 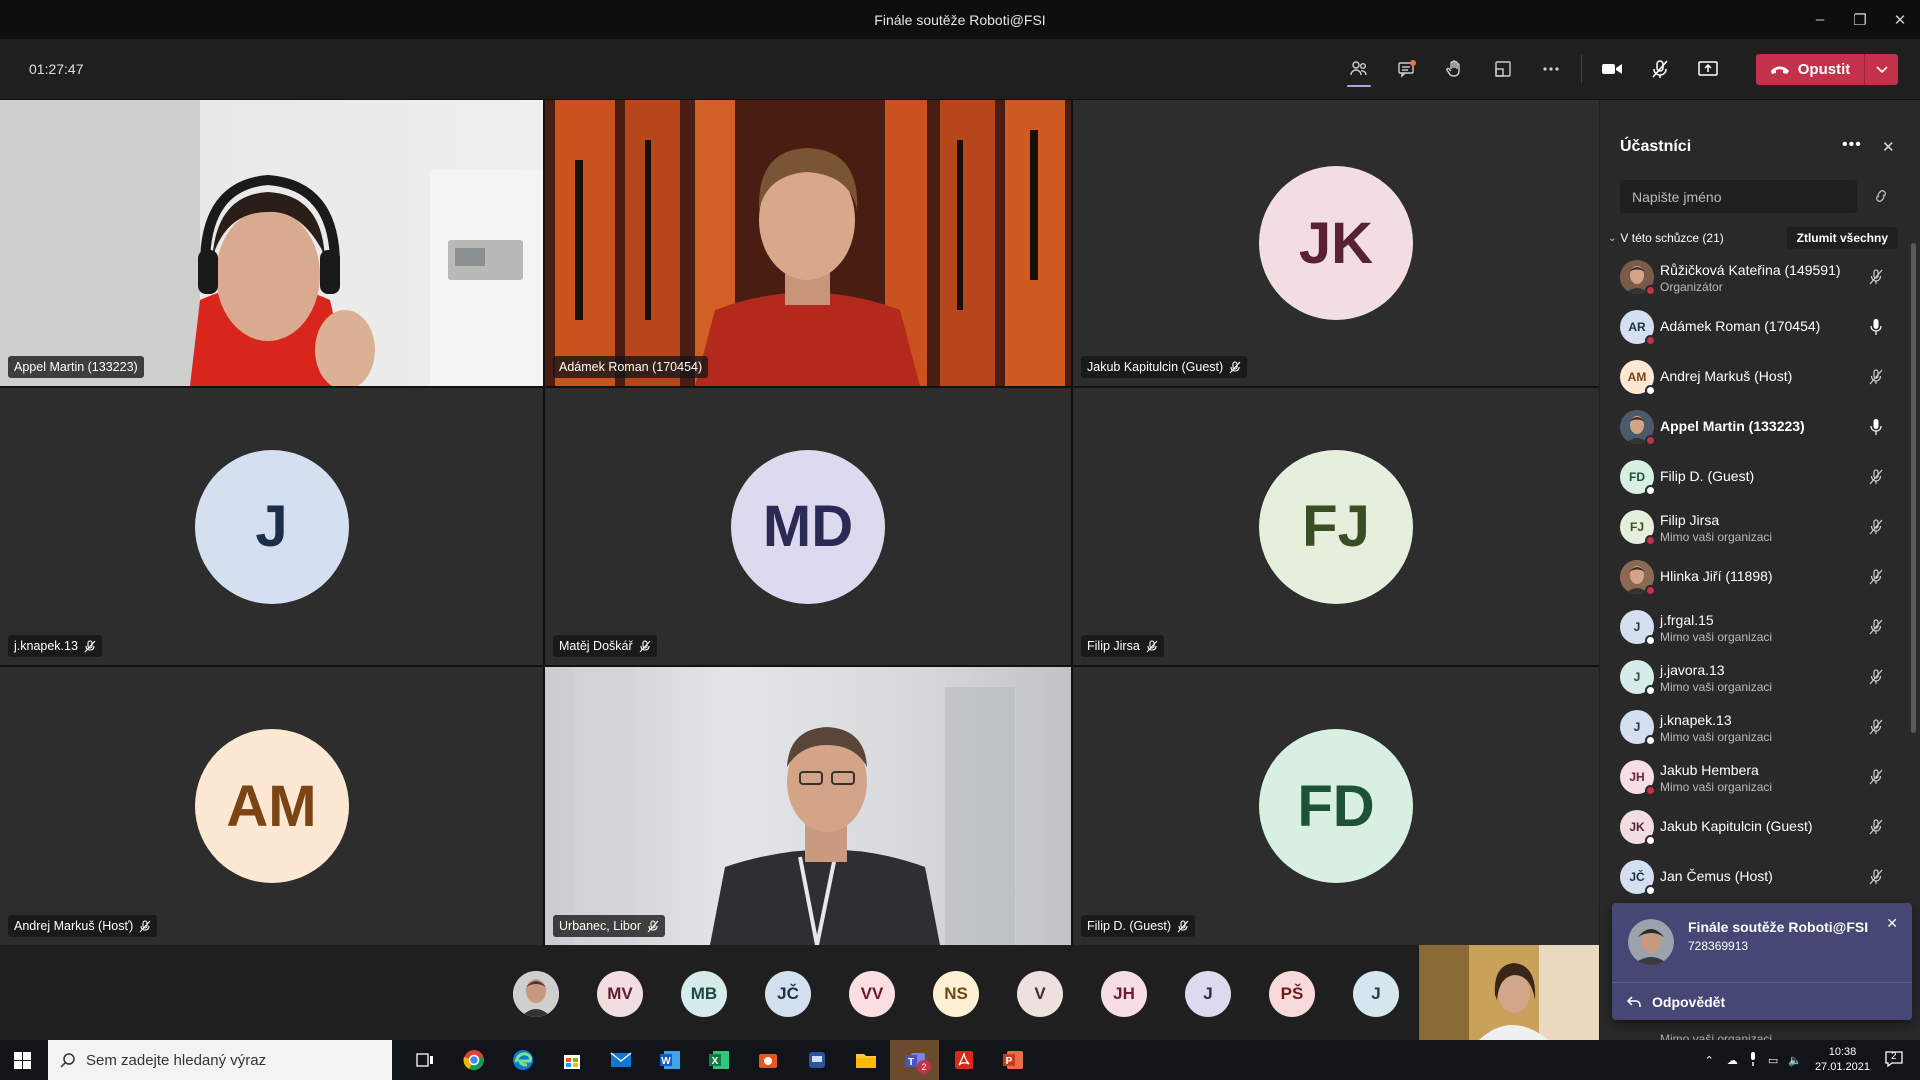 I want to click on participant-avatar: J, so click(x=271, y=526).